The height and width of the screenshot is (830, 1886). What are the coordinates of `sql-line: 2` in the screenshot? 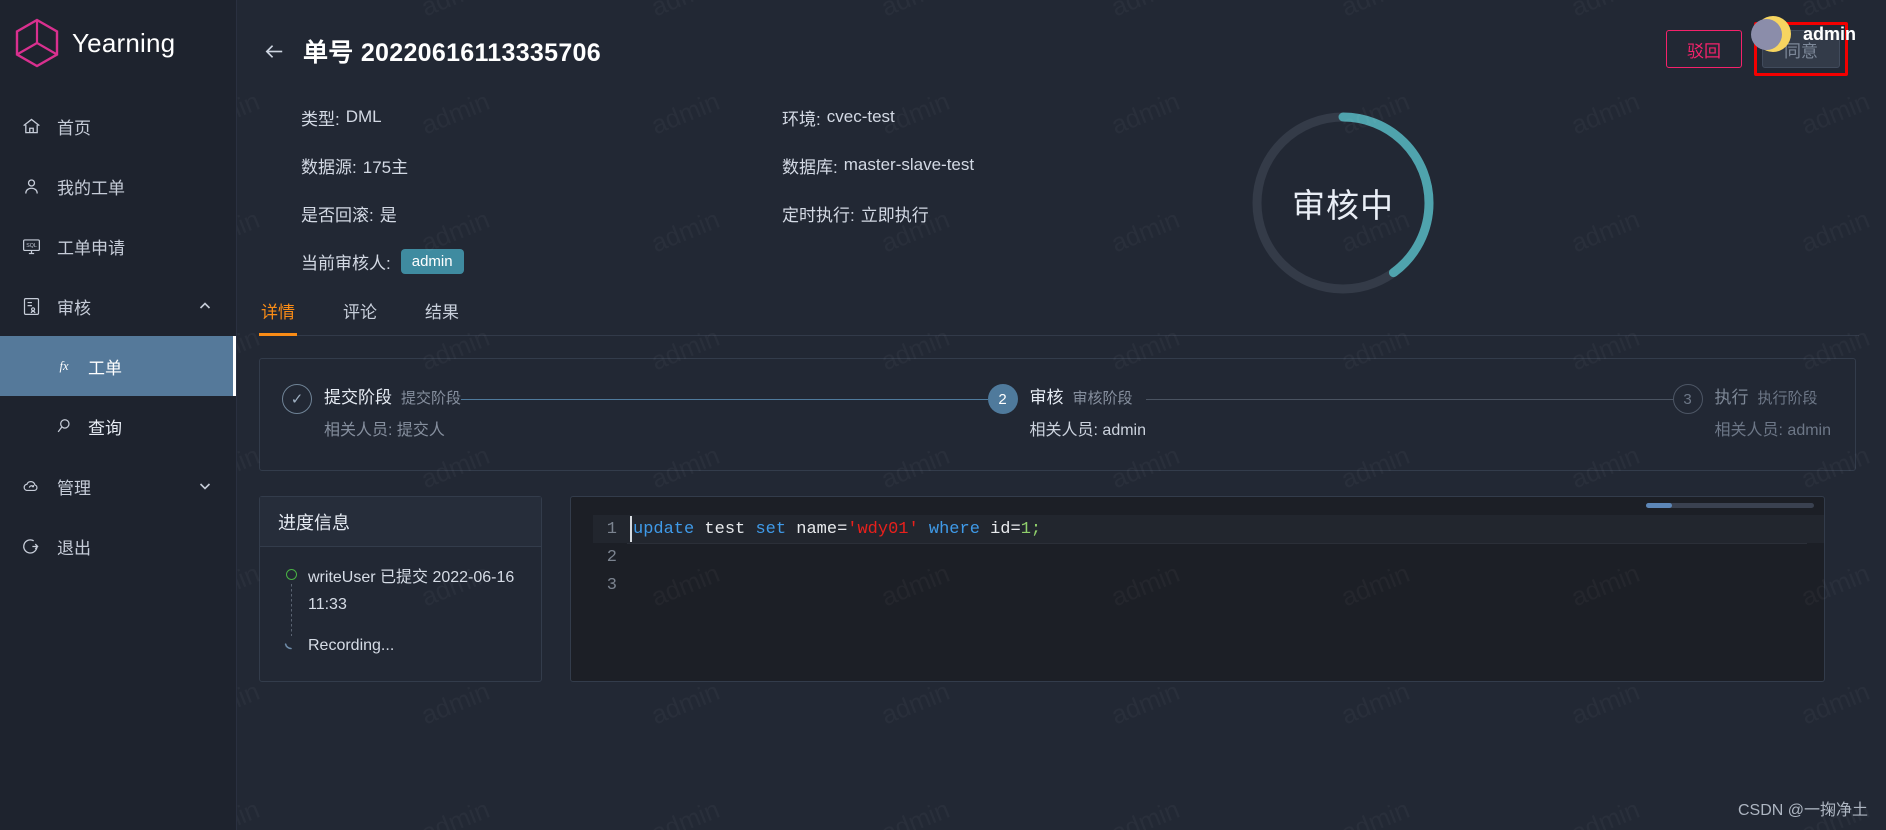 It's located at (1208, 557).